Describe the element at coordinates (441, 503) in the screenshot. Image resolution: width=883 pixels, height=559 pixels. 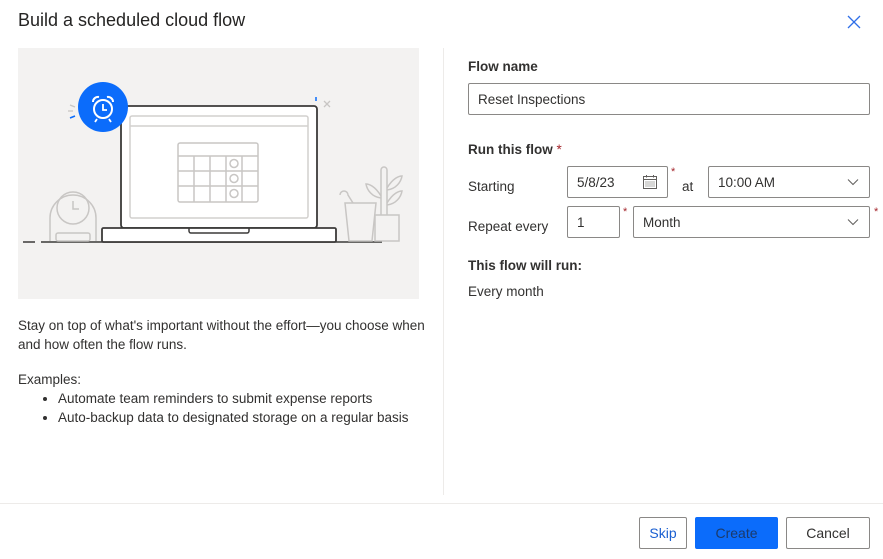
I see `footer-divider` at that location.